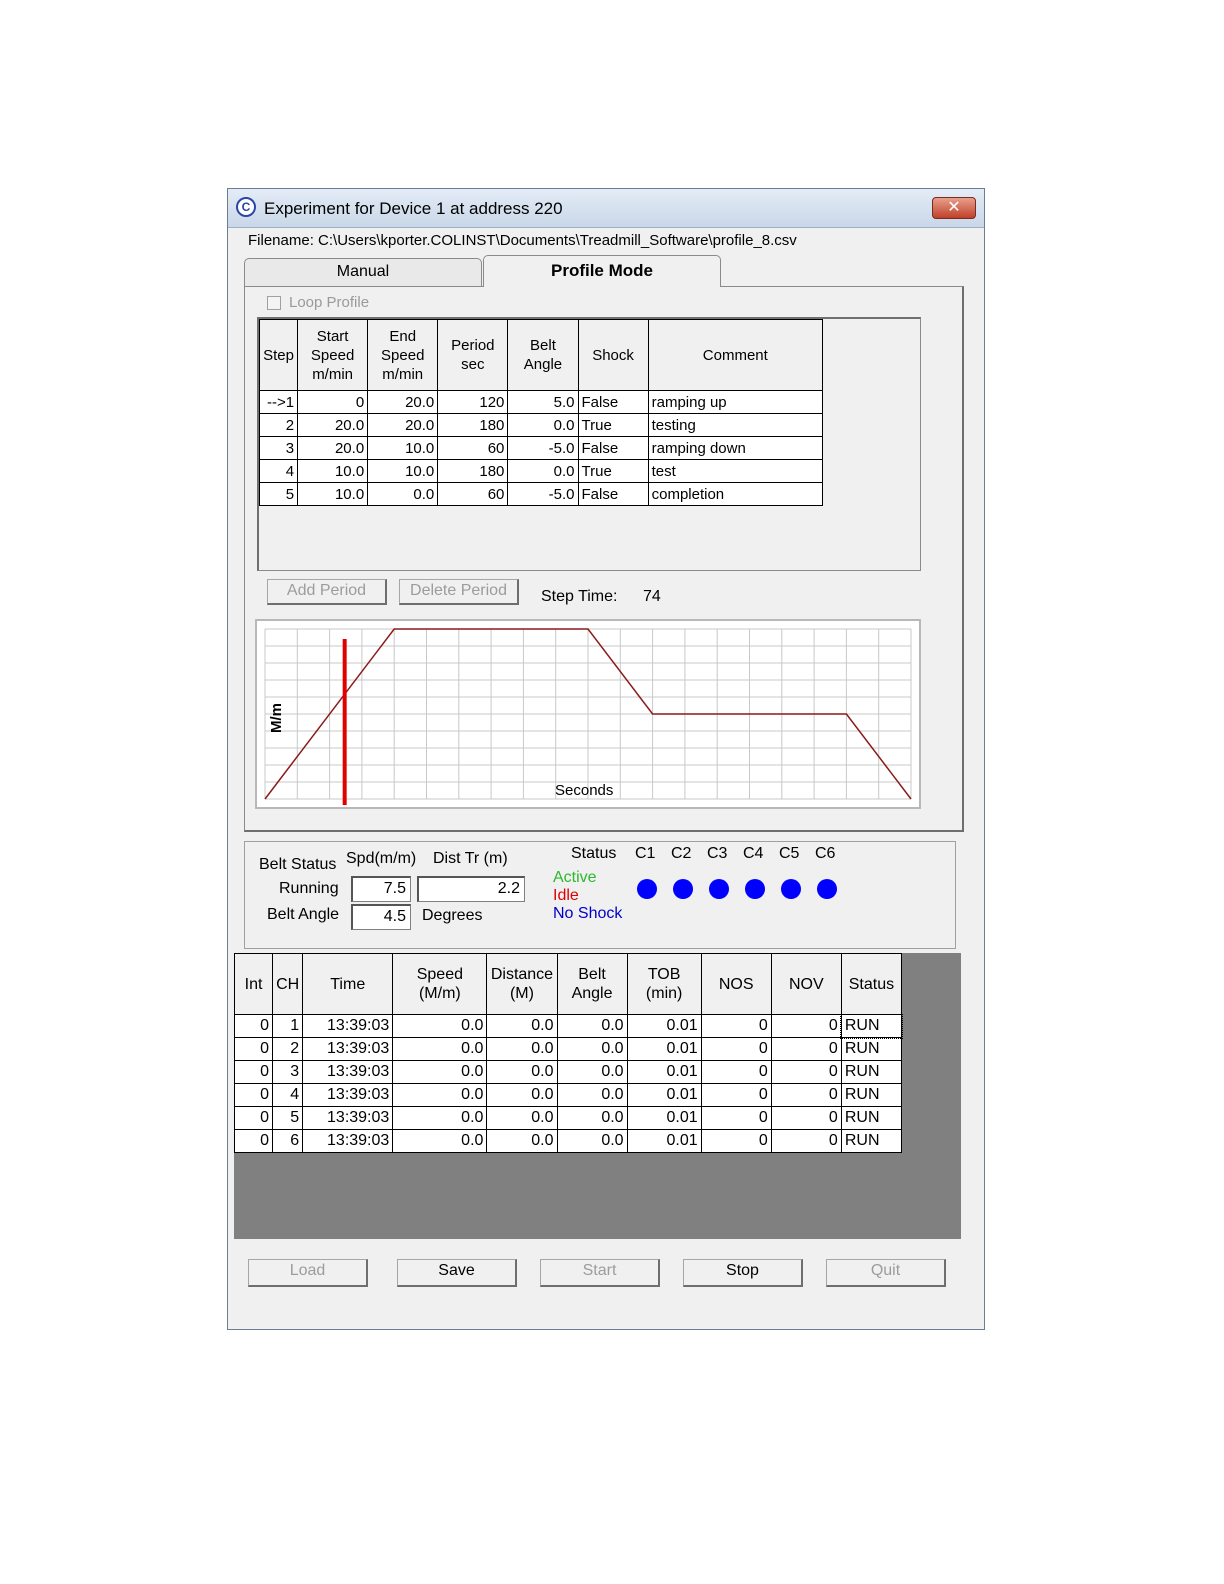  What do you see at coordinates (664, 984) in the screenshot?
I see `data-col-header: TOB (min)` at bounding box center [664, 984].